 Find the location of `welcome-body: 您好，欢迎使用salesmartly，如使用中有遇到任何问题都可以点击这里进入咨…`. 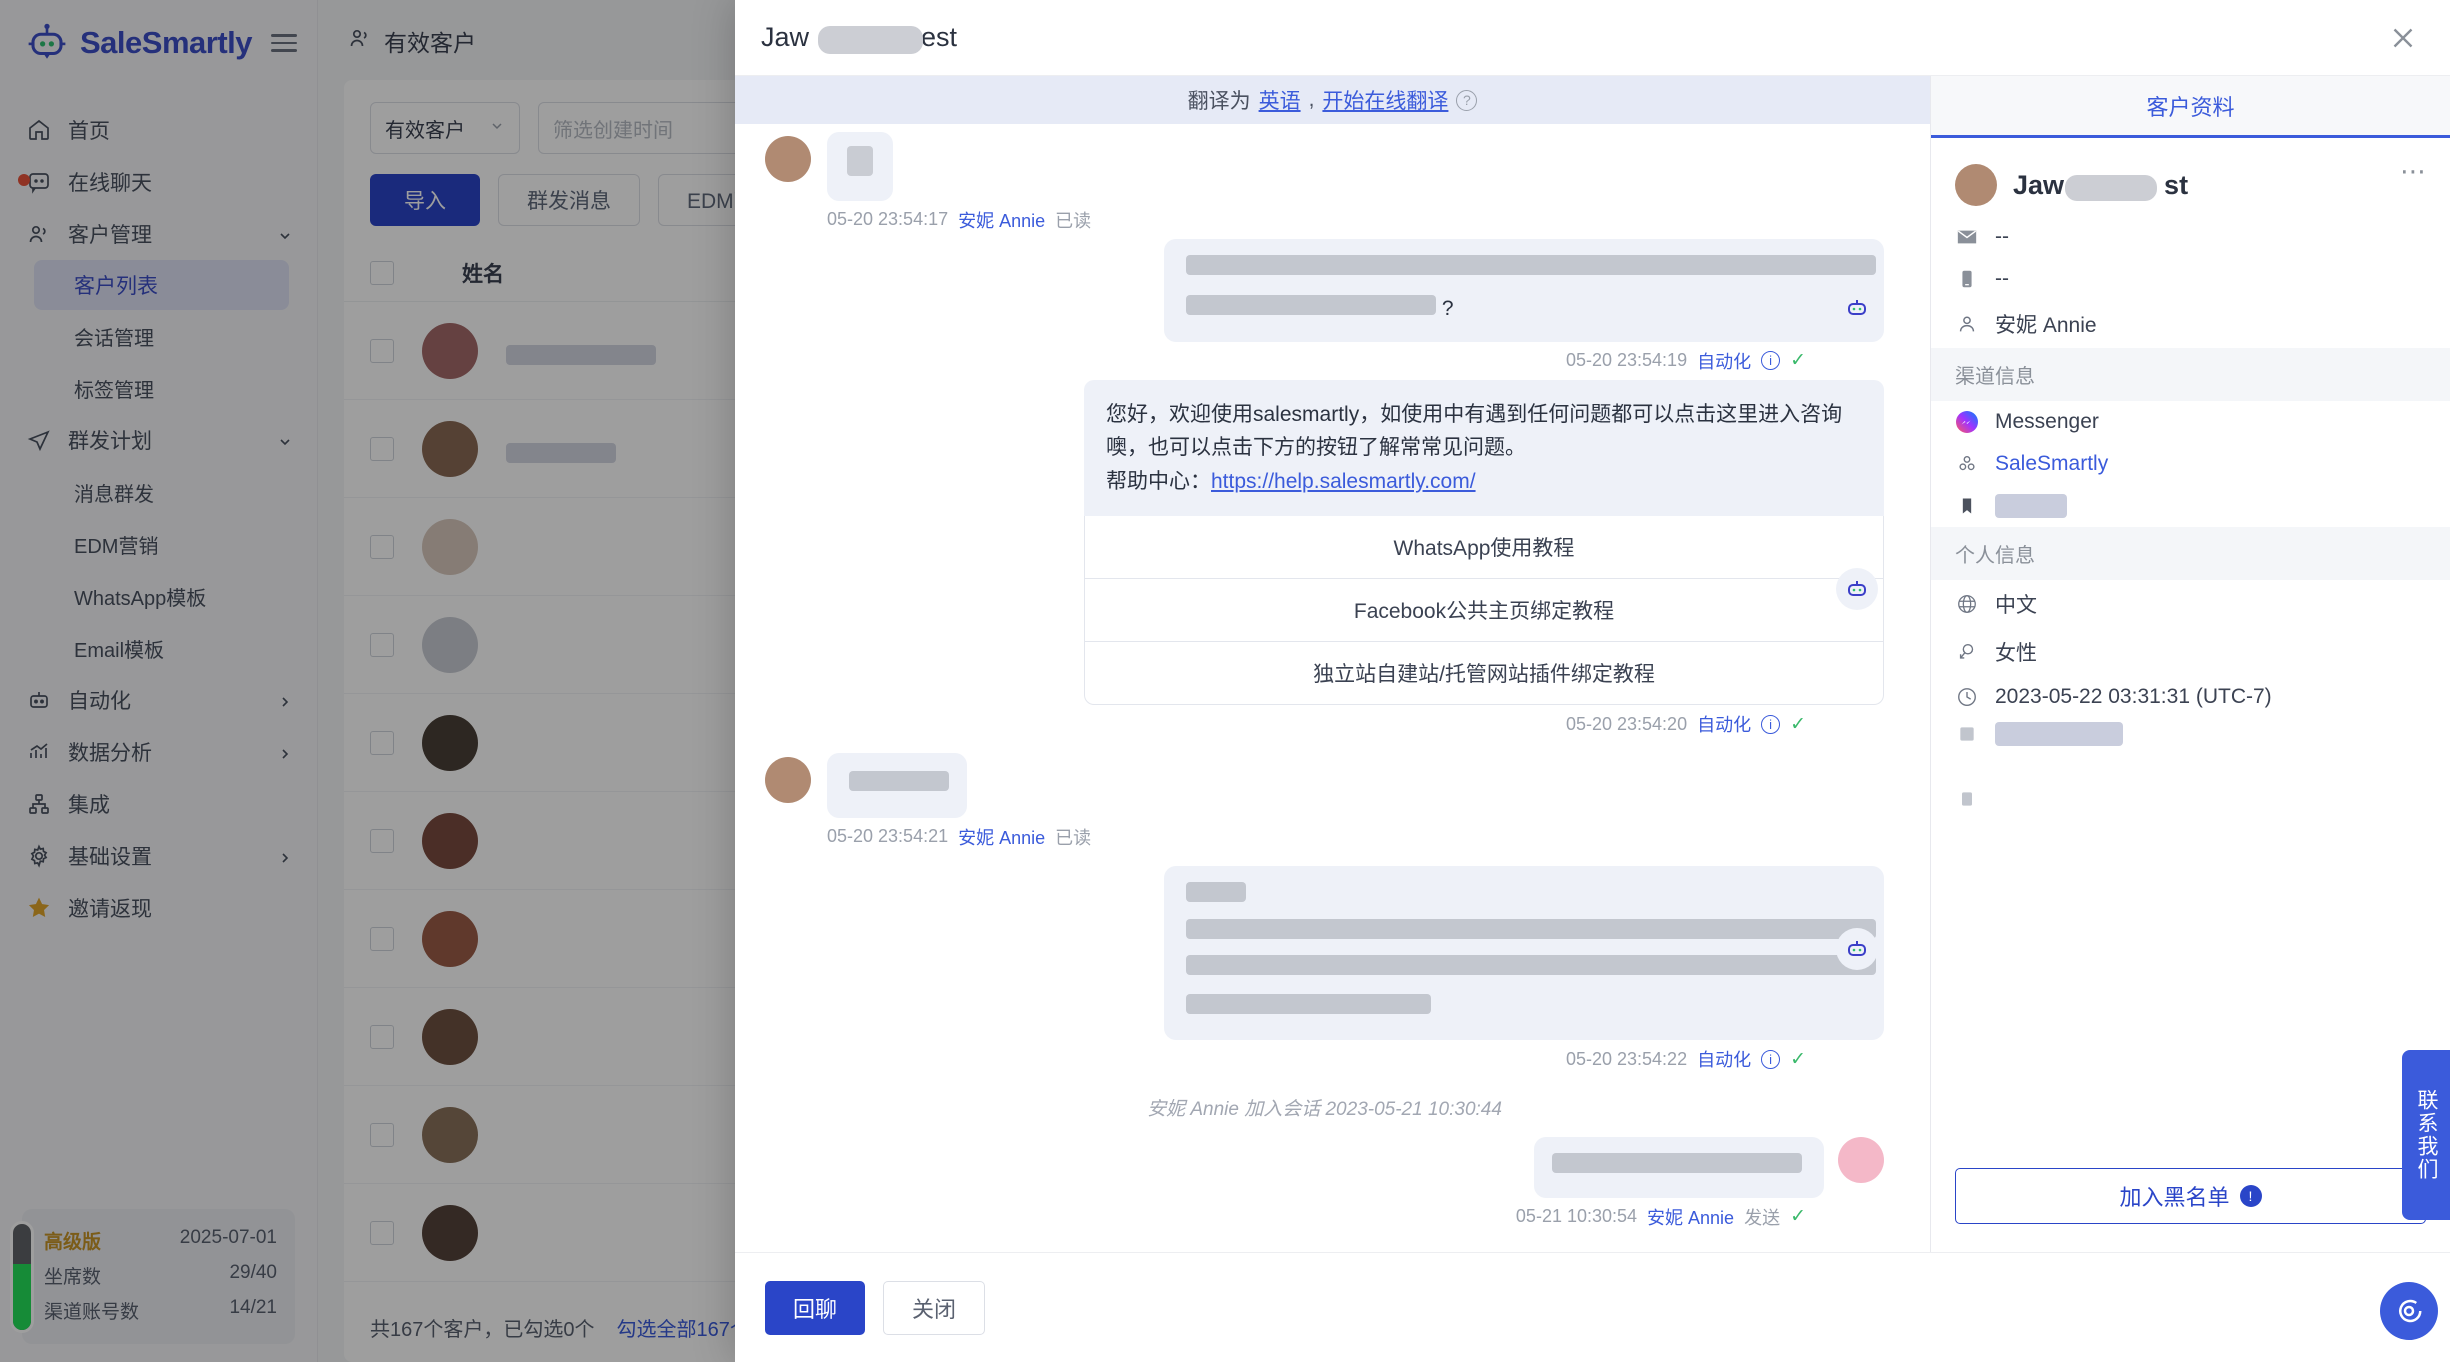

welcome-body: 您好，欢迎使用salesmartly，如使用中有遇到任何问题都可以点击这里进入咨… is located at coordinates (1474, 431).